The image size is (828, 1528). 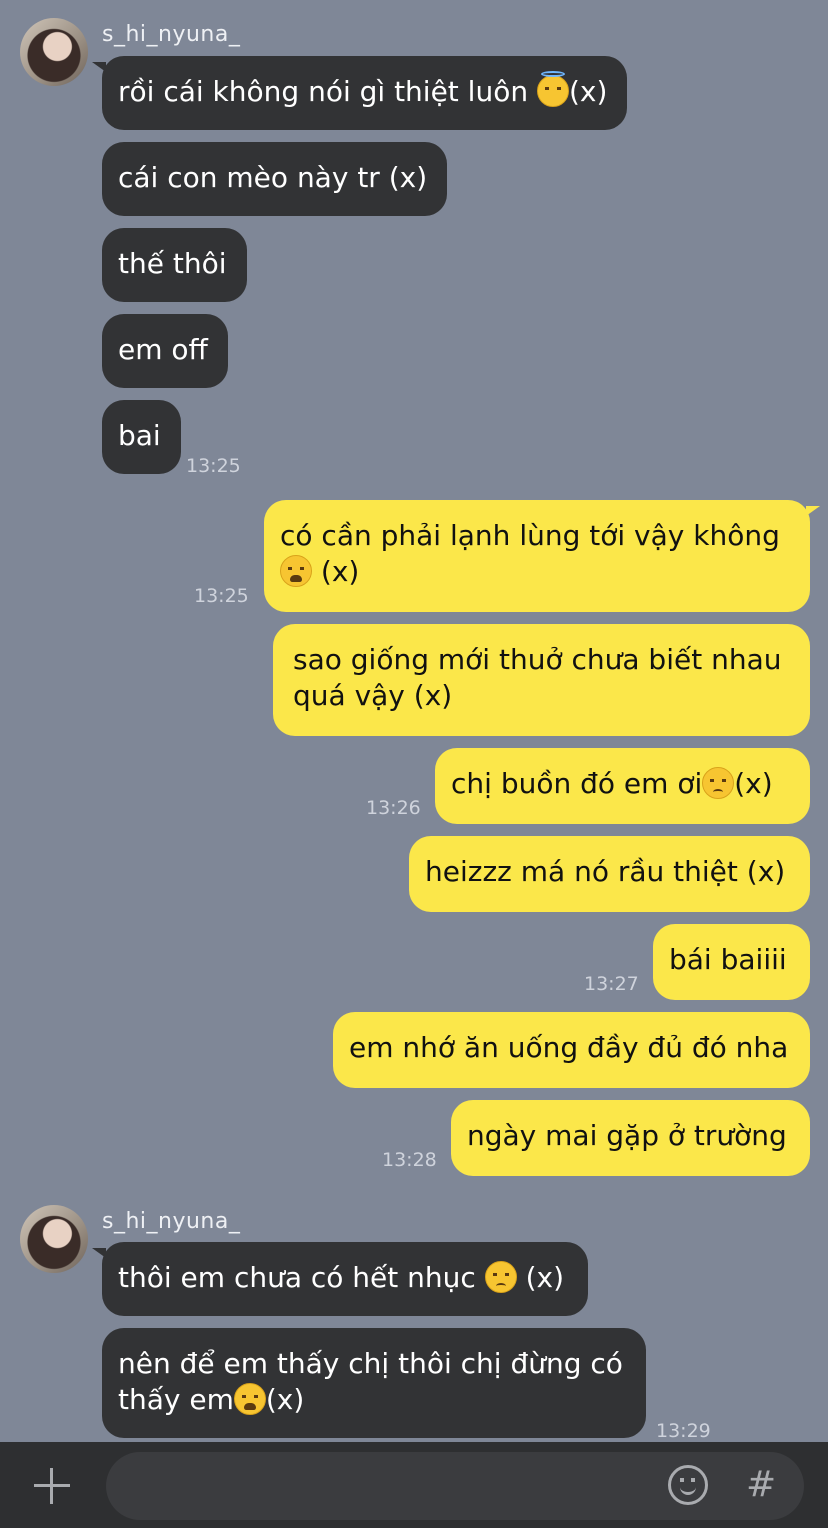 What do you see at coordinates (630, 1138) in the screenshot?
I see `message-bubble-outgoing: ngày mai gặp ở trường` at bounding box center [630, 1138].